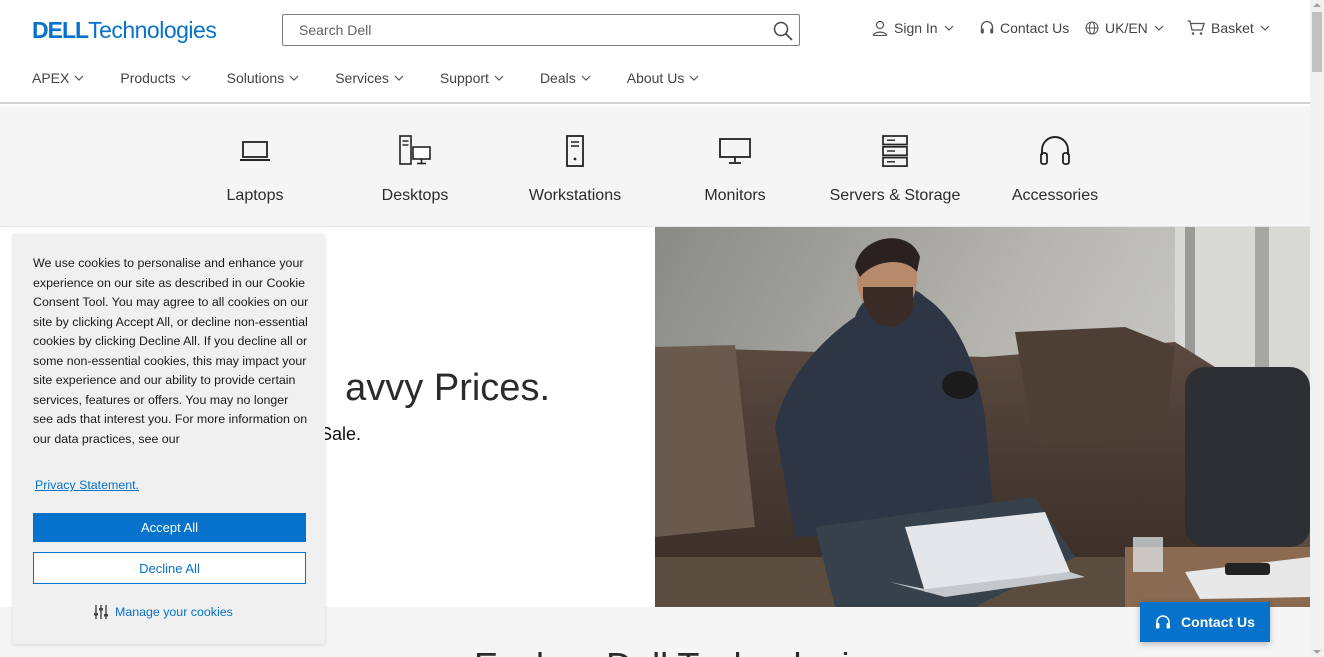 The width and height of the screenshot is (1324, 657). What do you see at coordinates (1317, 652) in the screenshot?
I see `scroll-down-arrow` at bounding box center [1317, 652].